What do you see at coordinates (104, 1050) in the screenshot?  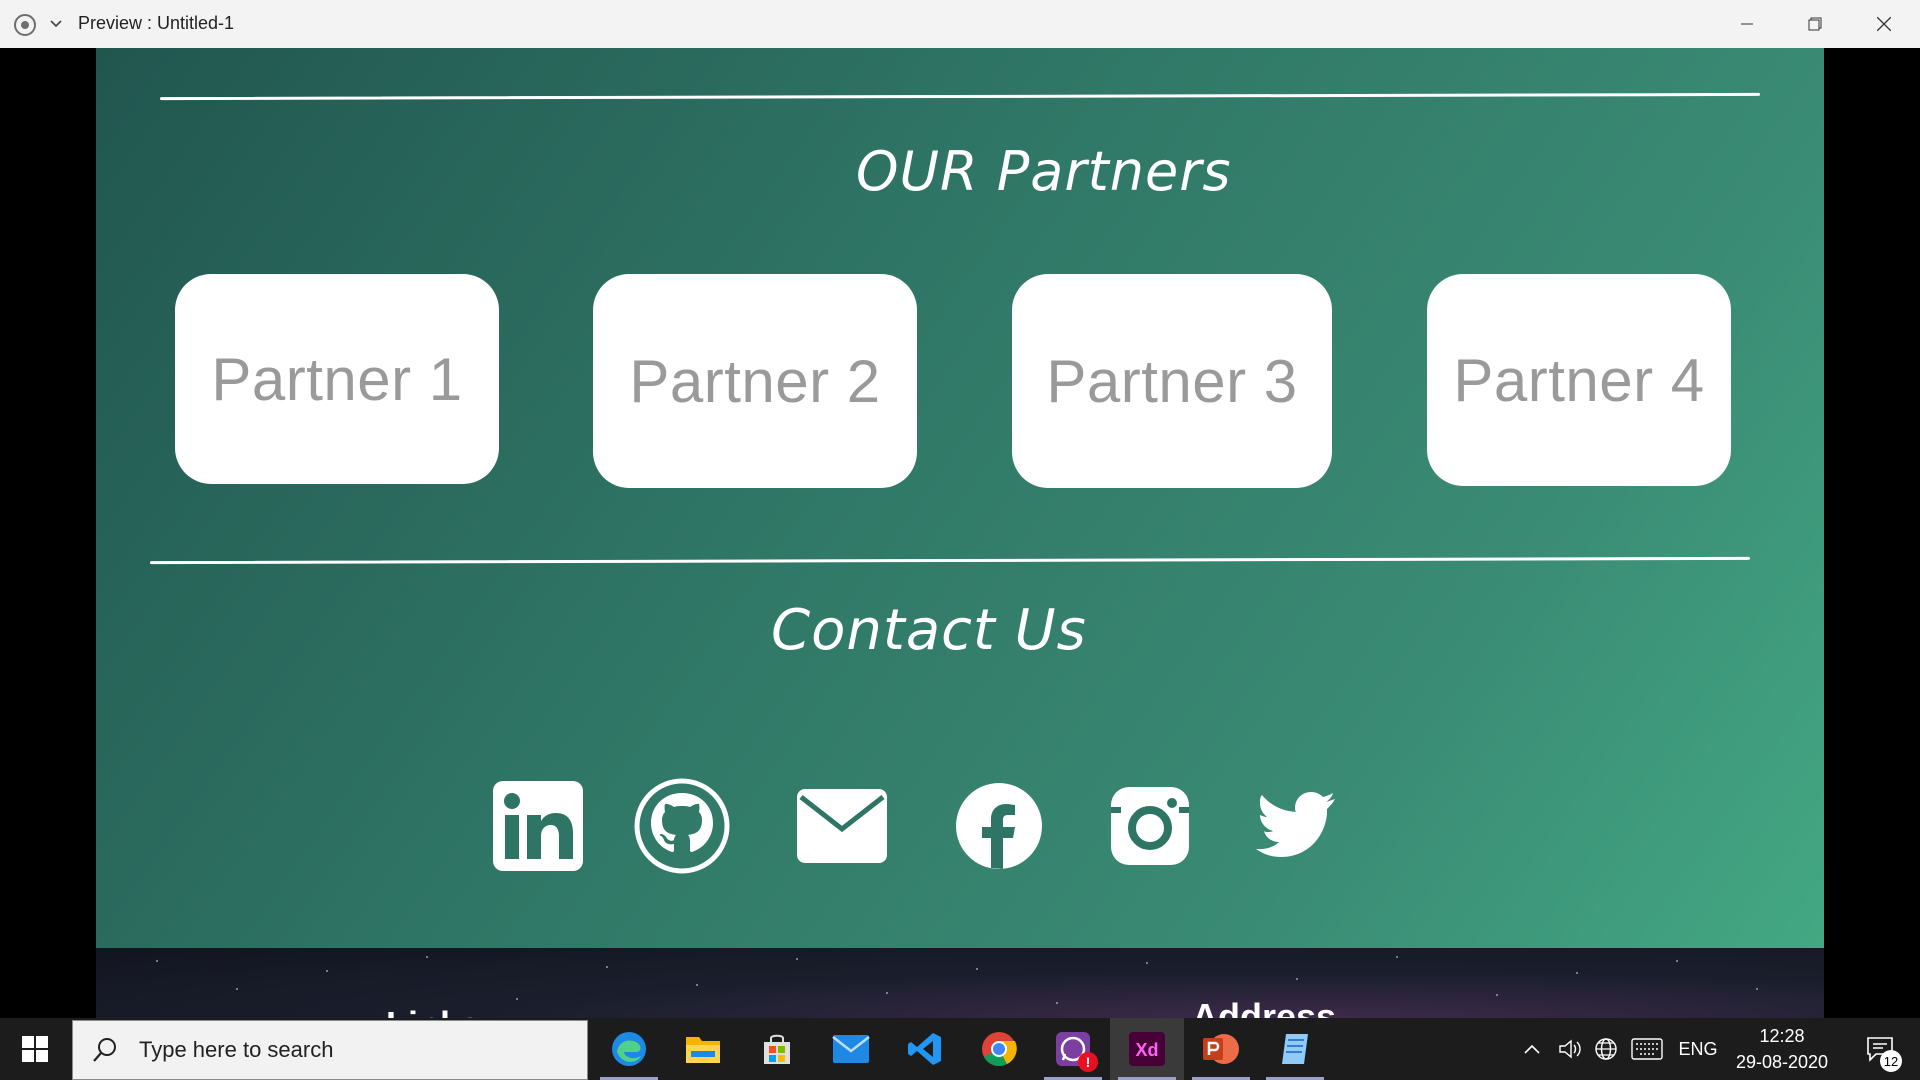 I see `search-icon` at bounding box center [104, 1050].